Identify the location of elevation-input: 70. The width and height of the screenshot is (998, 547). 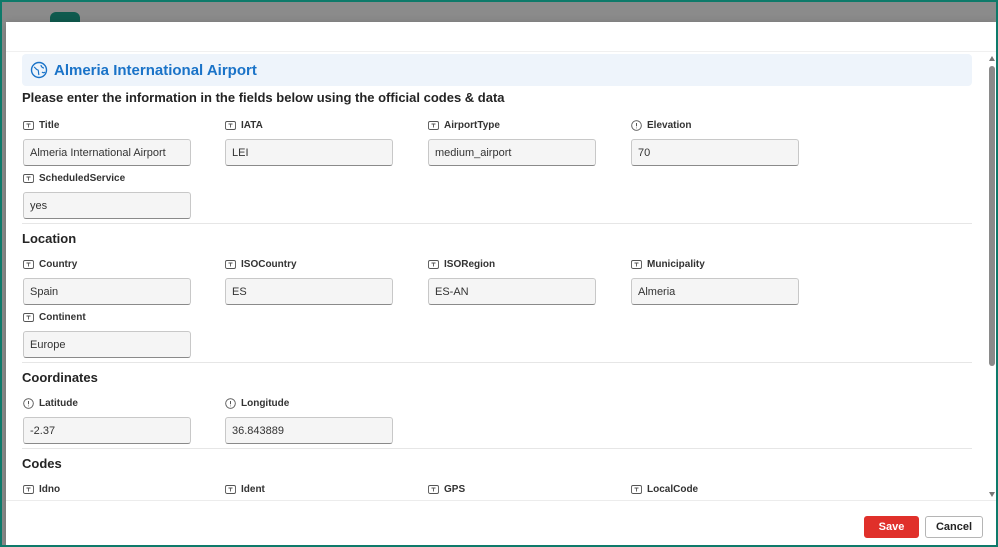
(715, 152).